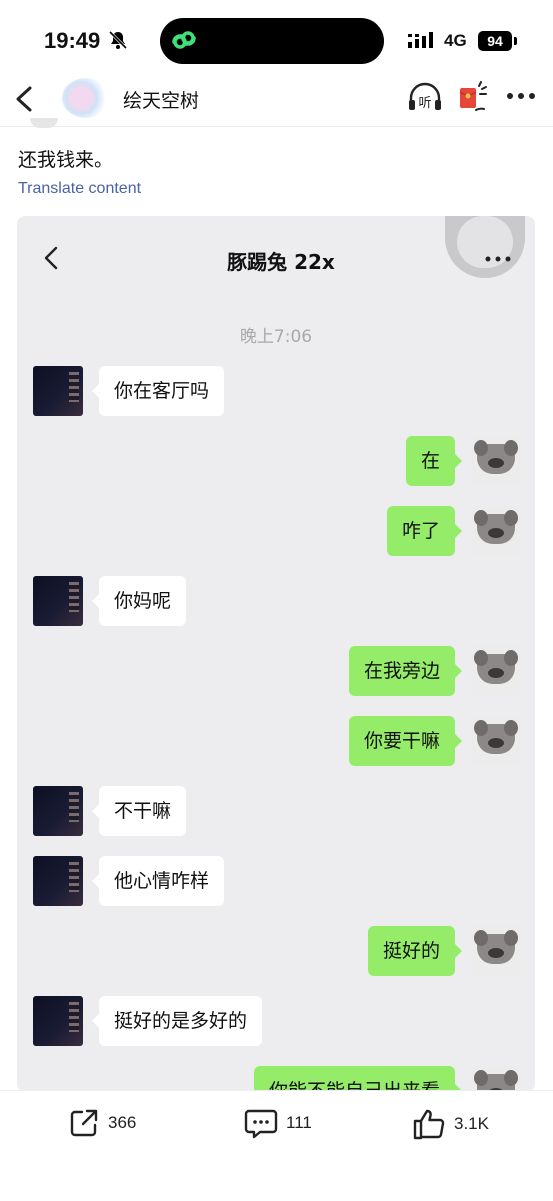 The height and width of the screenshot is (1201, 553). Describe the element at coordinates (276, 392) in the screenshot. I see `message-row: 你在客厅吗` at that location.